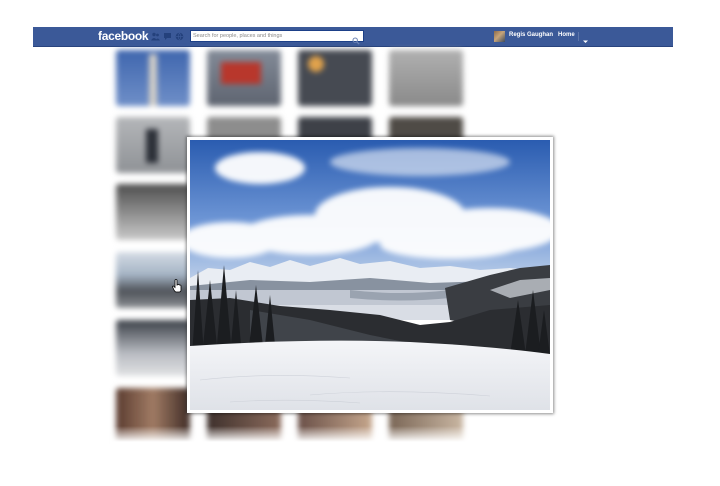 This screenshot has width=720, height=486. Describe the element at coordinates (356, 41) in the screenshot. I see `magnifier-icon` at that location.